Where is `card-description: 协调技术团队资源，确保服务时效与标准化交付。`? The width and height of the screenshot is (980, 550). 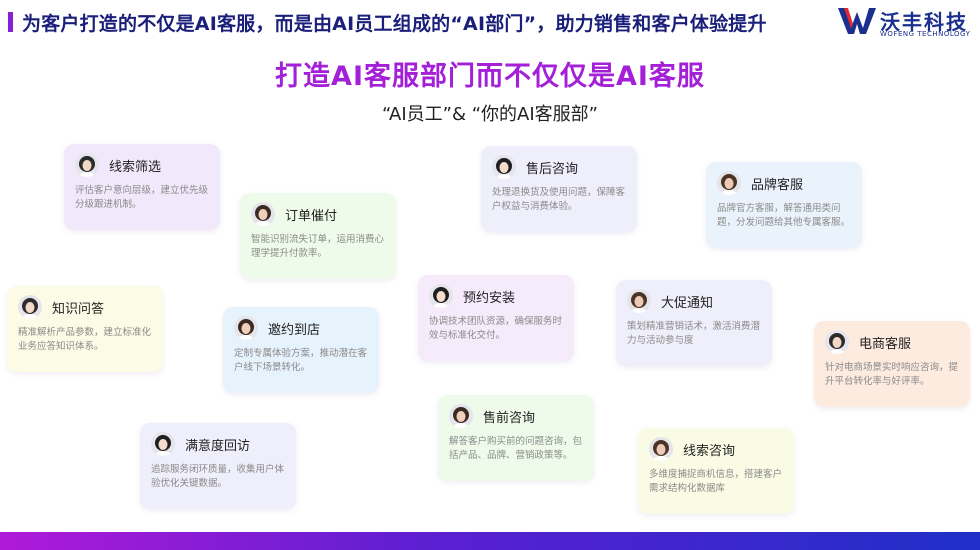 card-description: 协调技术团队资源，确保服务时效与标准化交付。 is located at coordinates (496, 328).